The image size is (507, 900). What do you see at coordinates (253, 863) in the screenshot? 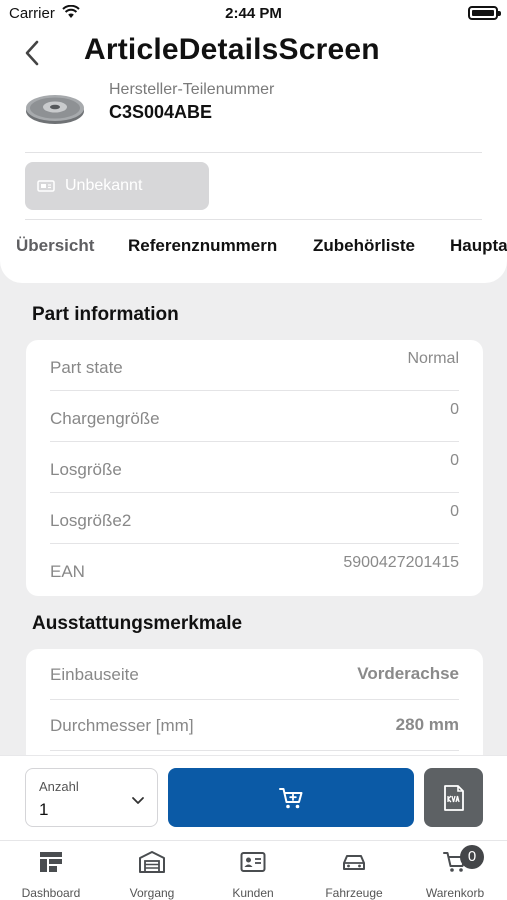
I see `customer-card-icon` at bounding box center [253, 863].